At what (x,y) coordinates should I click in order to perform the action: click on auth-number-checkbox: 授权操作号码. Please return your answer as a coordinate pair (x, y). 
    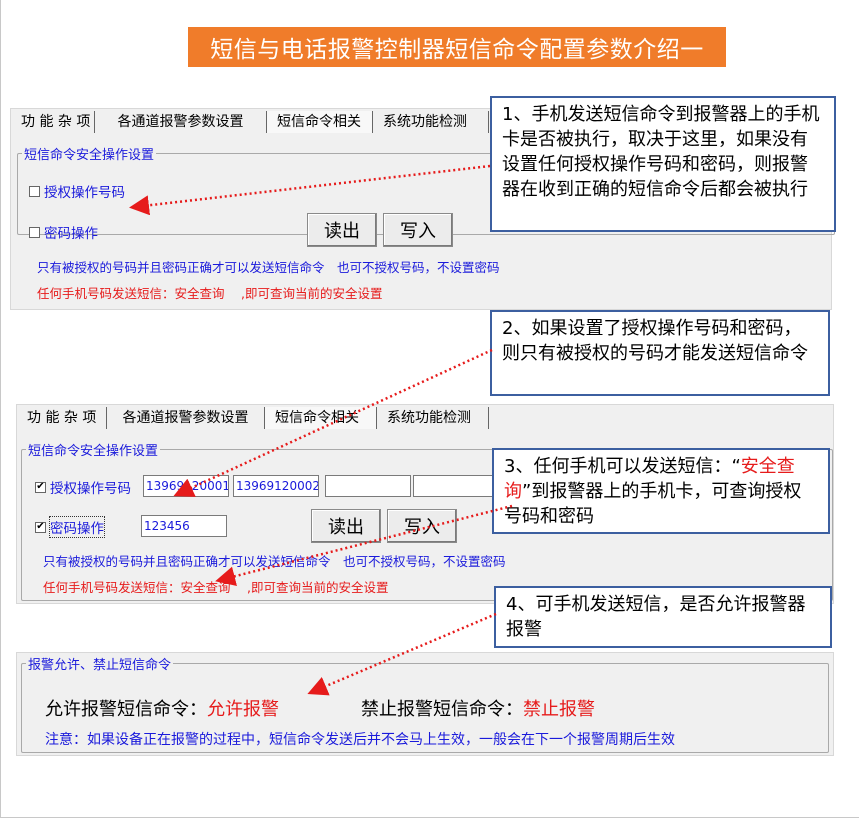
    Looking at the image, I should click on (77, 191).